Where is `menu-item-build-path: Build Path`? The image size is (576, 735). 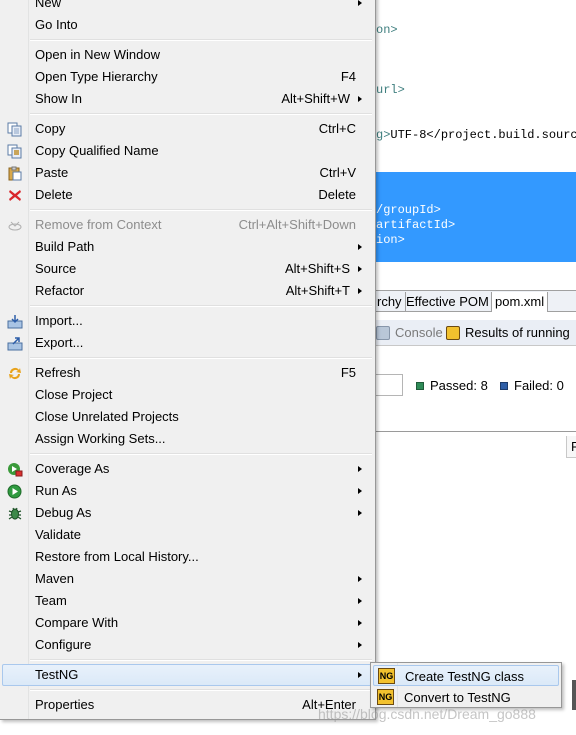 menu-item-build-path: Build Path is located at coordinates (187, 247).